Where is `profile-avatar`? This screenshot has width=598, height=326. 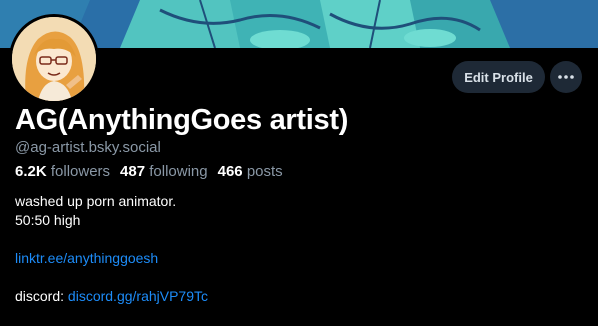
profile-avatar is located at coordinates (54, 59).